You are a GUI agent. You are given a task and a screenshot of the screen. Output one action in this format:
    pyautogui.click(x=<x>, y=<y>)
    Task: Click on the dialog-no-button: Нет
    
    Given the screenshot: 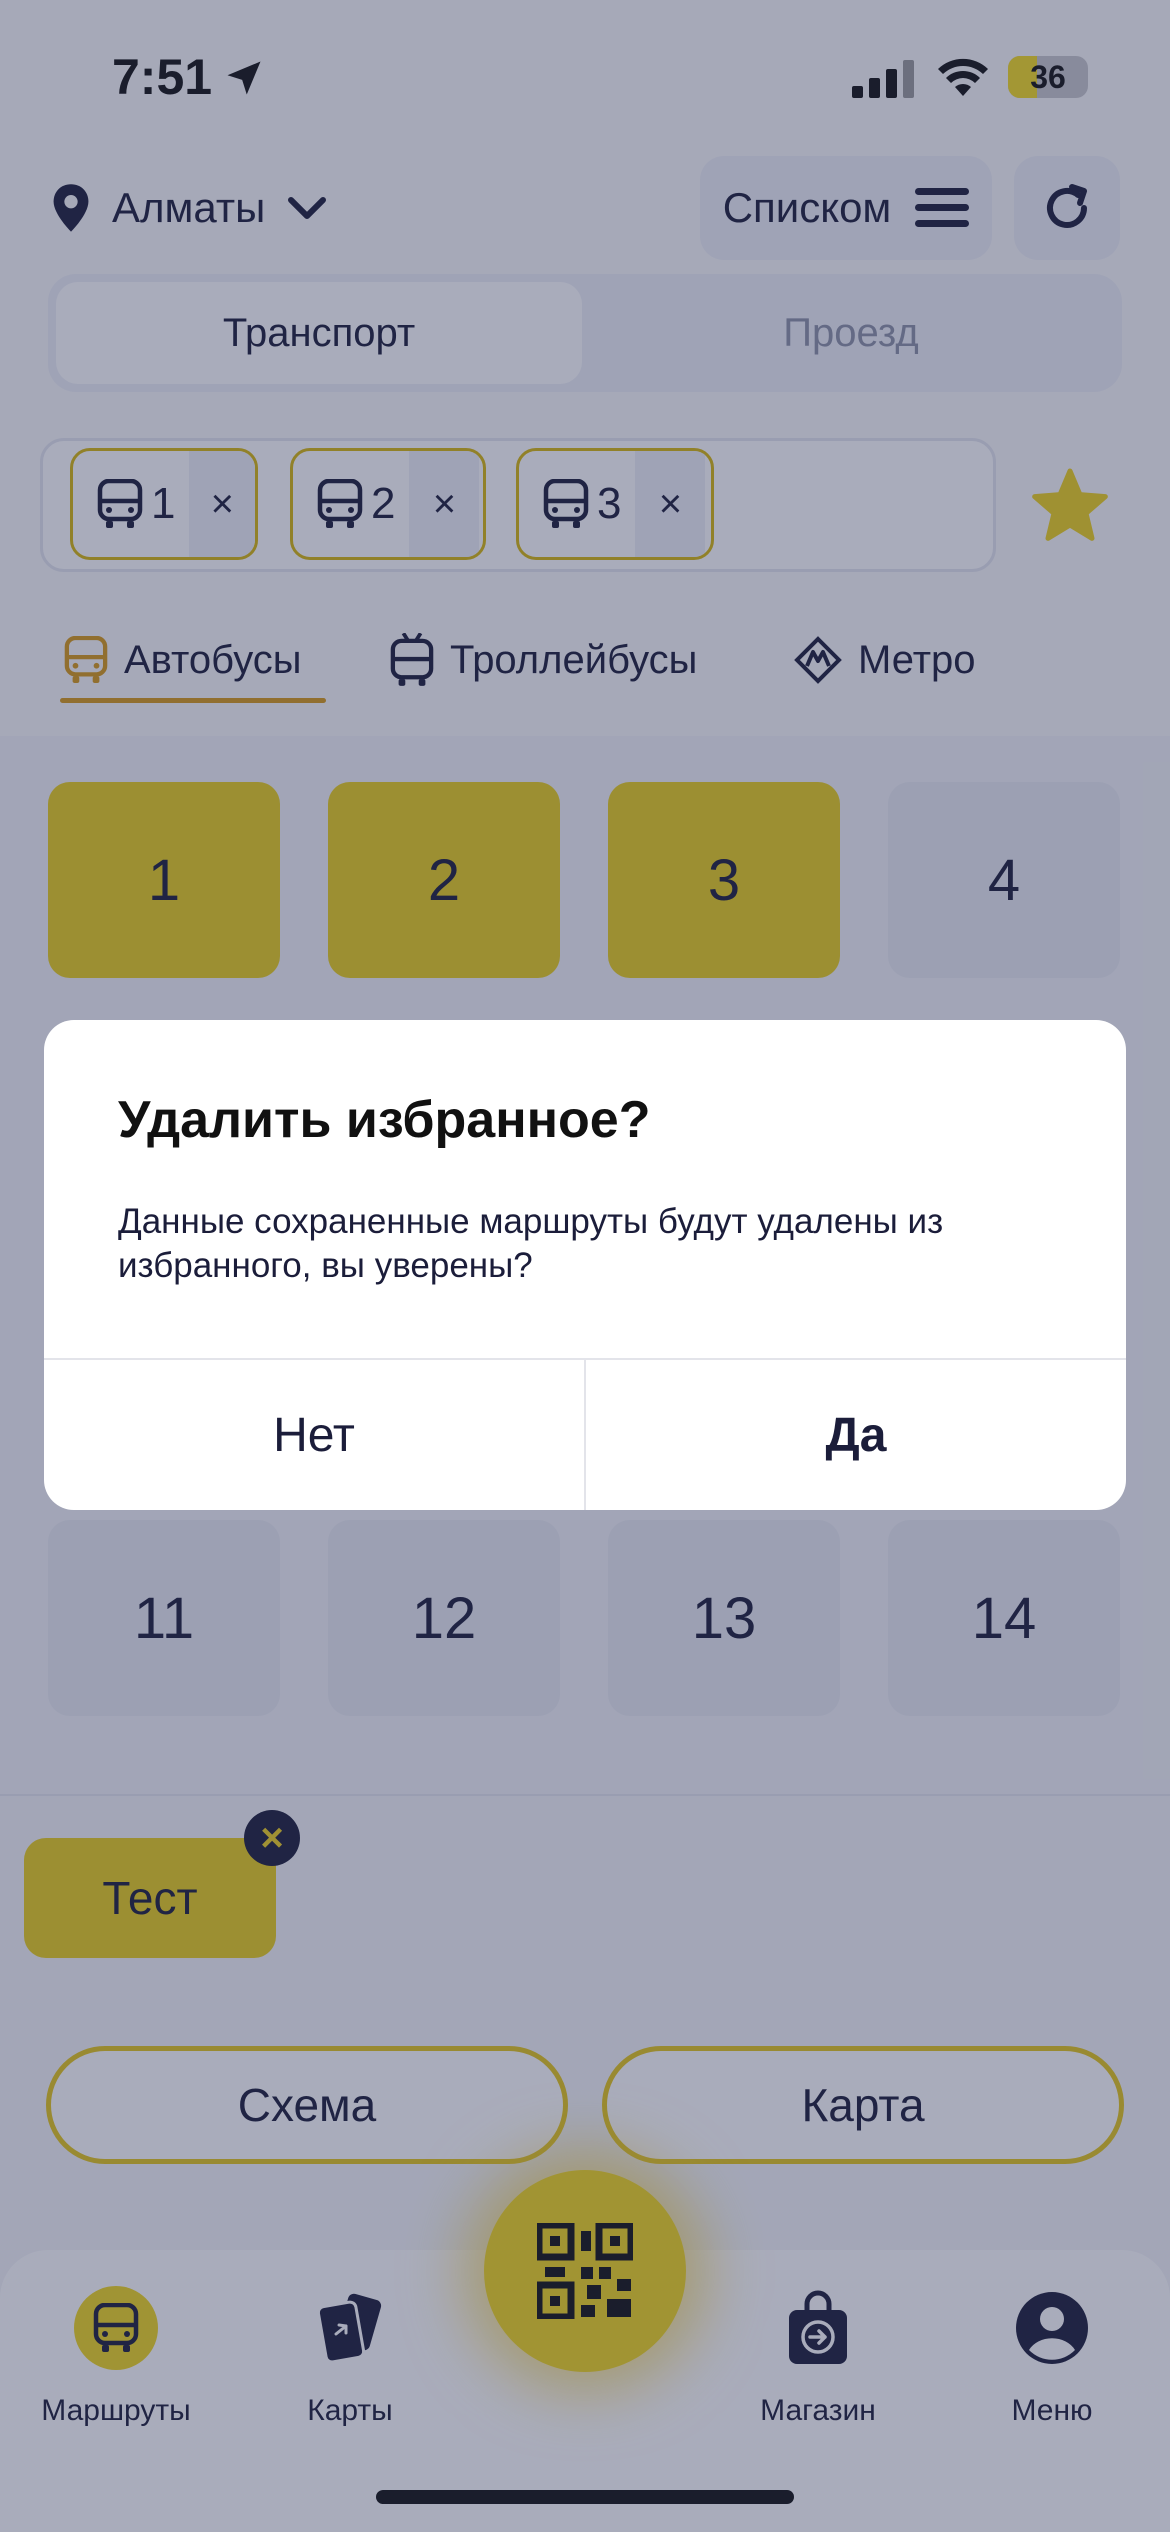 What is the action you would take?
    pyautogui.click(x=314, y=1435)
    